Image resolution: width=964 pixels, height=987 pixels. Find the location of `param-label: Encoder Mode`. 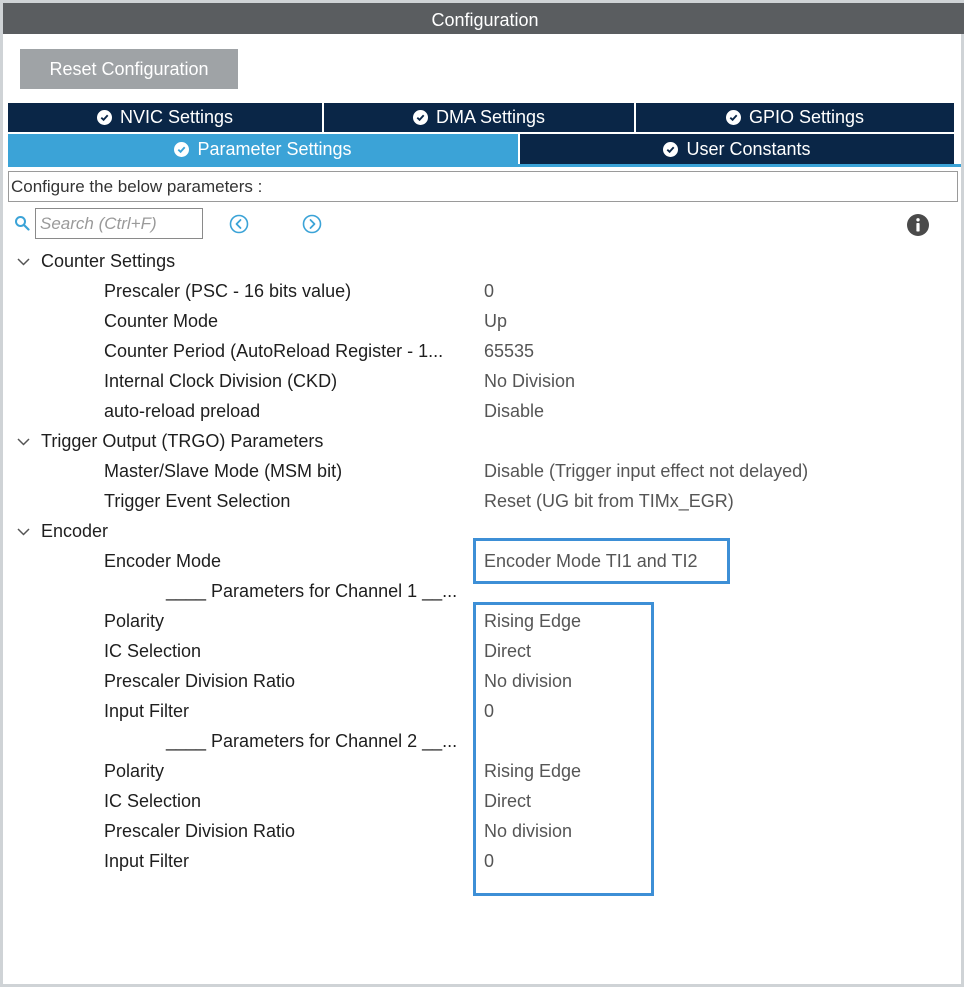

param-label: Encoder Mode is located at coordinates (162, 561).